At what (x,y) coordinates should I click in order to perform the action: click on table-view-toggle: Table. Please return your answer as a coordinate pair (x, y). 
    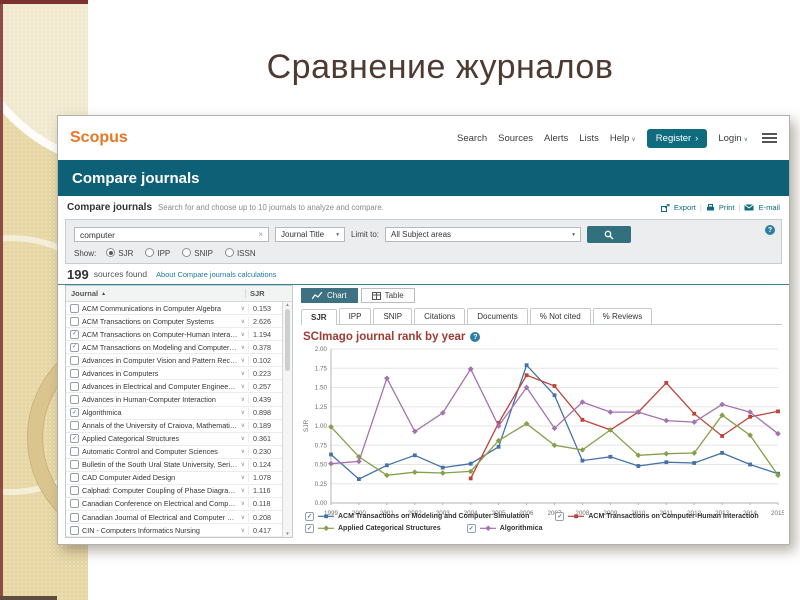
    Looking at the image, I should click on (387, 295).